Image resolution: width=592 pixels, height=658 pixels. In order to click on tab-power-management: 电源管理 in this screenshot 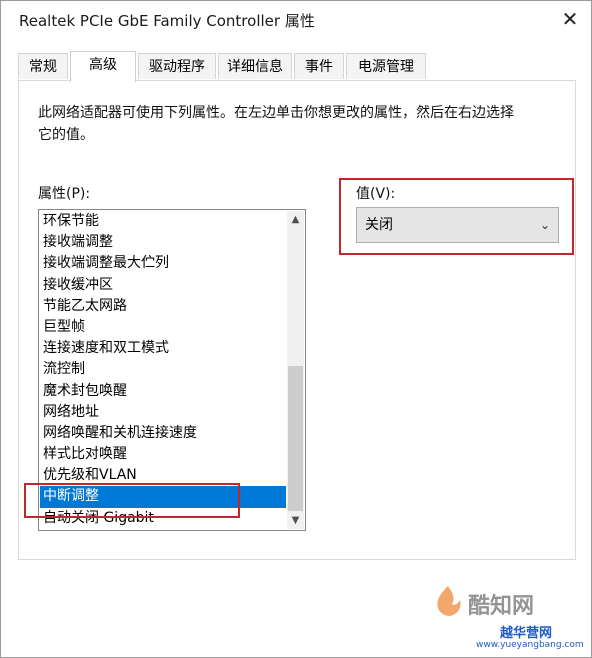, I will do `click(386, 66)`.